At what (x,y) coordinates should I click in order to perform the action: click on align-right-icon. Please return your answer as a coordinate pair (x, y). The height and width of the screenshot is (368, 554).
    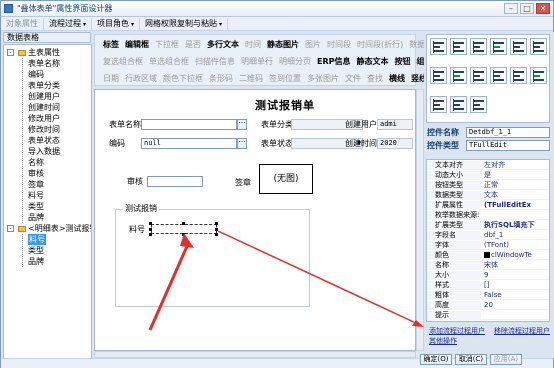
    Looking at the image, I should click on (498, 46).